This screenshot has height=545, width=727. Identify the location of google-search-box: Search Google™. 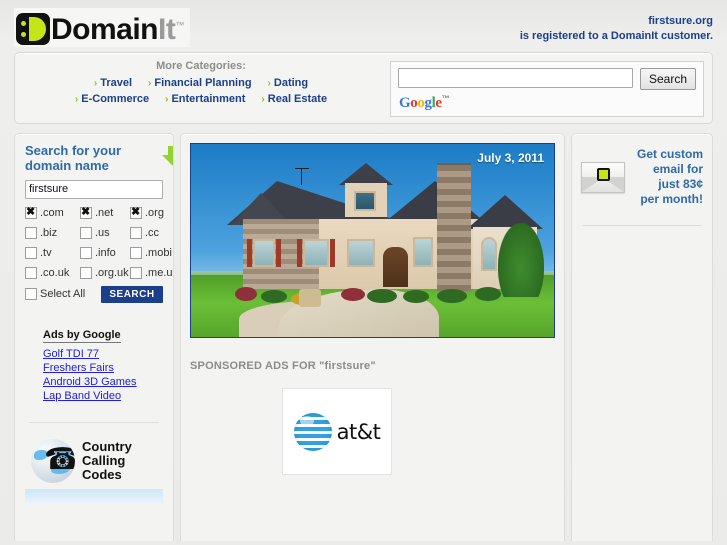
(547, 89).